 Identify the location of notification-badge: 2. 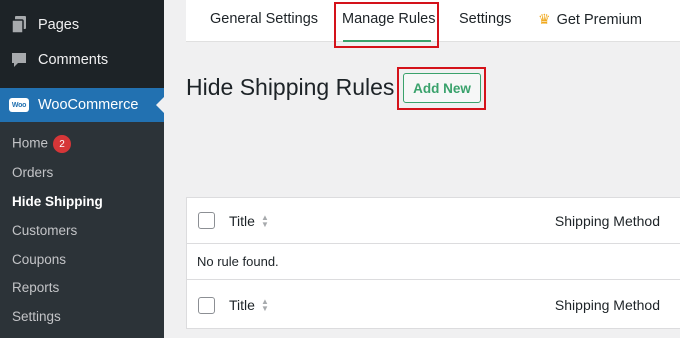
(62, 144).